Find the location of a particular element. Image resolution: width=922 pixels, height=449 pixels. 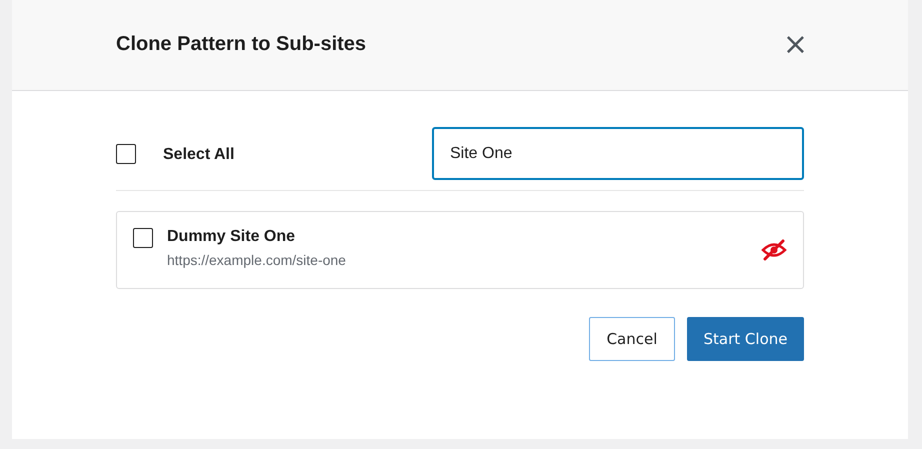

close-button: × is located at coordinates (795, 45).